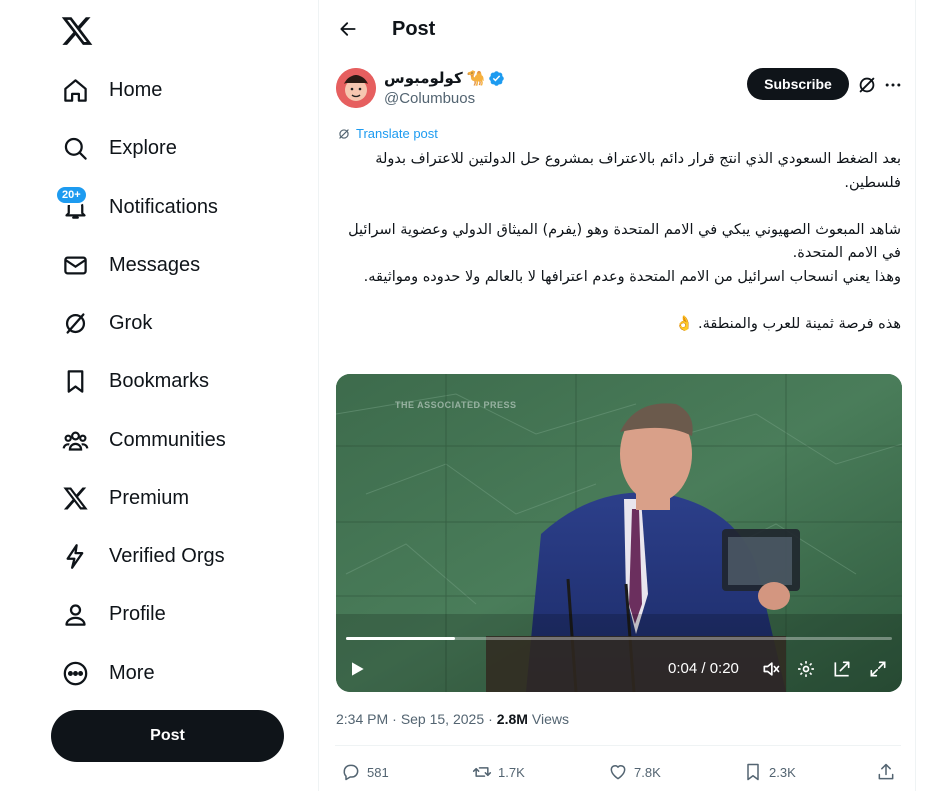  I want to click on like-button: 7.8K, so click(634, 772).